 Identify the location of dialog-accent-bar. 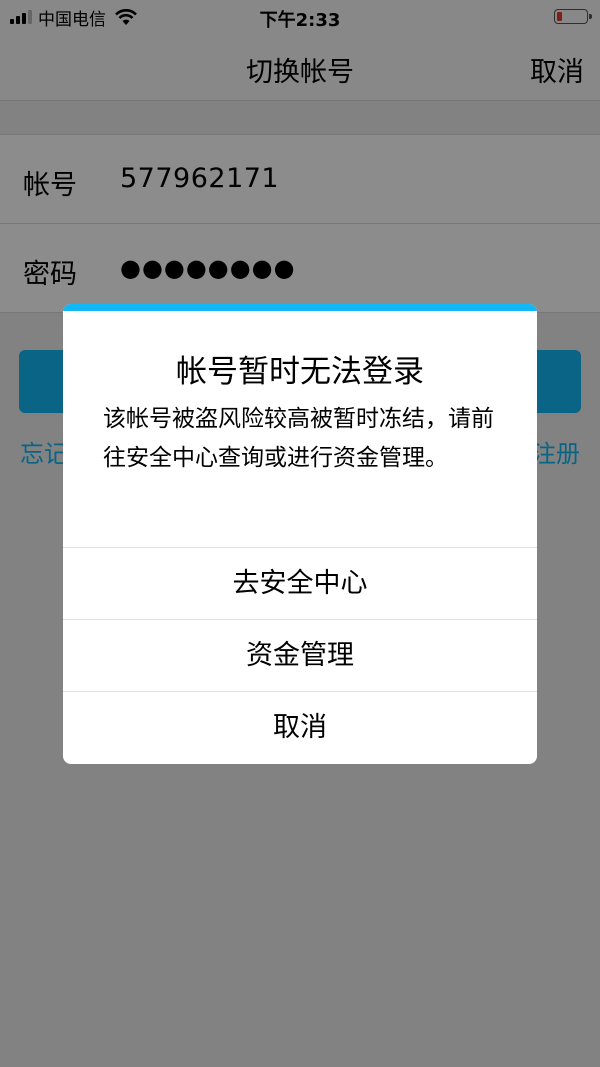
(300, 307).